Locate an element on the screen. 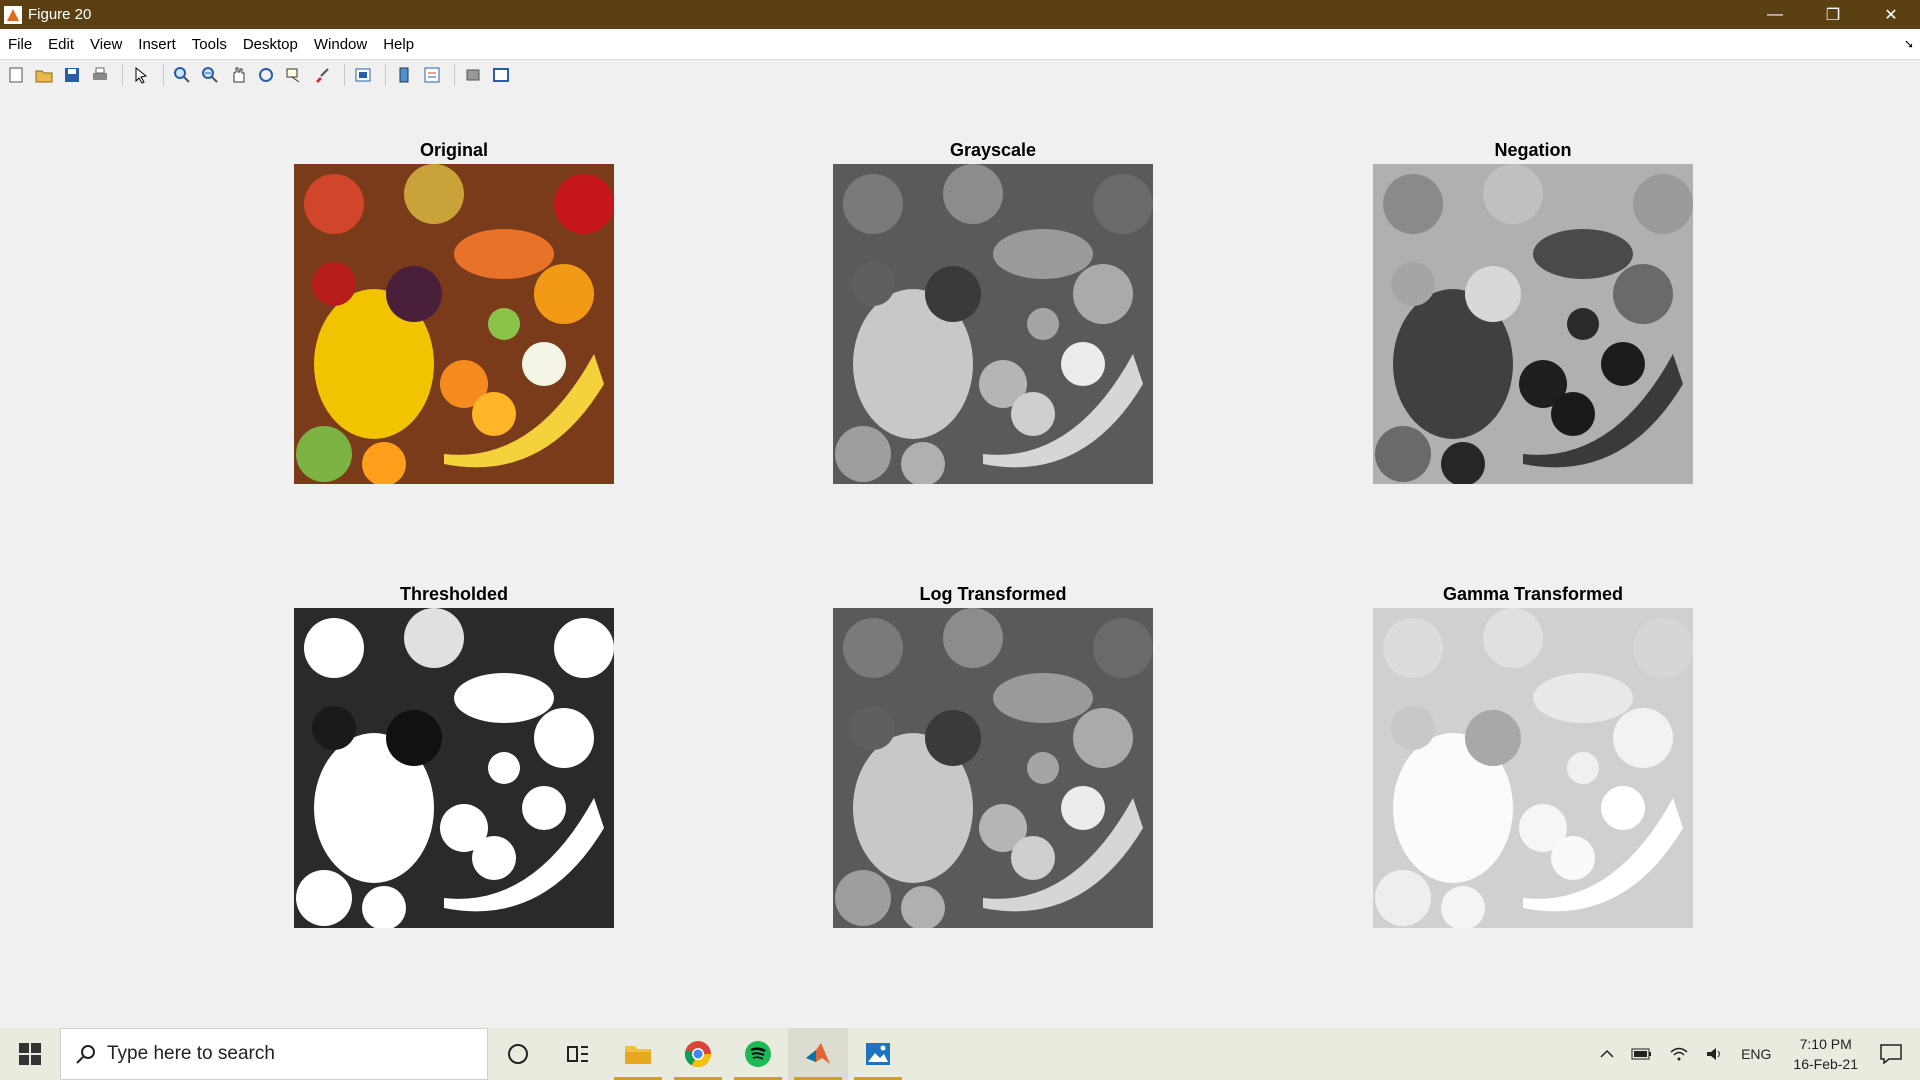 The height and width of the screenshot is (1080, 1920). subplot-title: Thresholded is located at coordinates (453, 594).